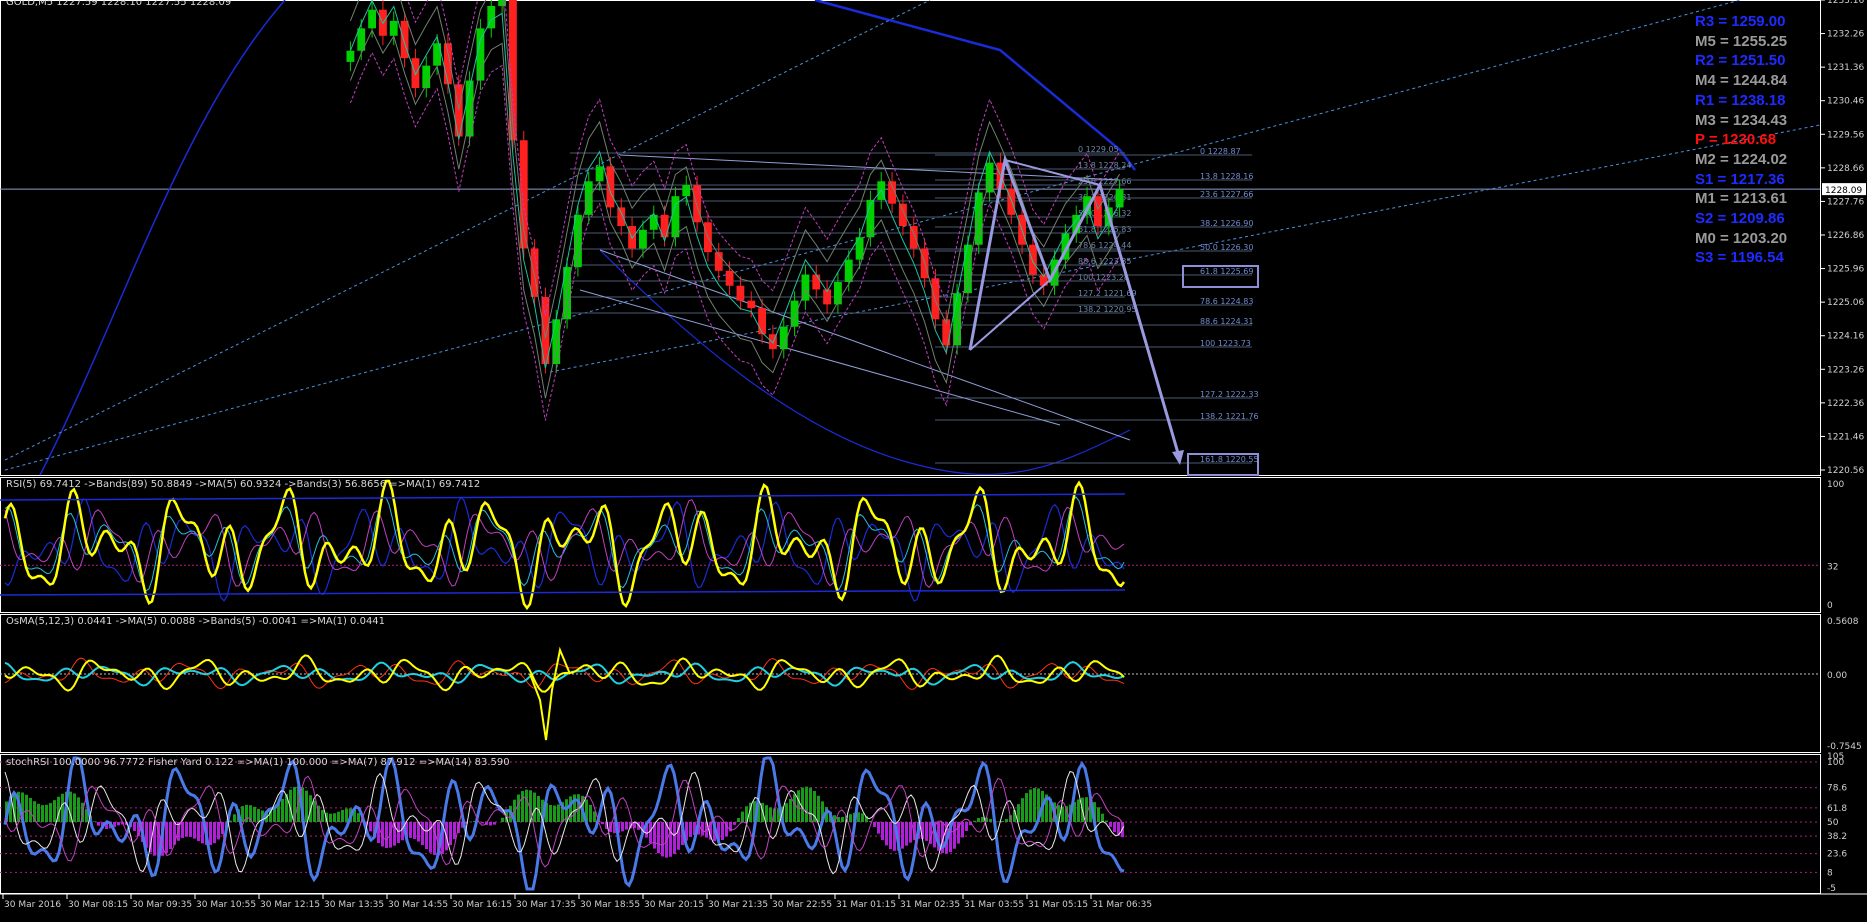  Describe the element at coordinates (1098, 149) in the screenshot. I see `fib-a-label: 0 1229.05` at that location.